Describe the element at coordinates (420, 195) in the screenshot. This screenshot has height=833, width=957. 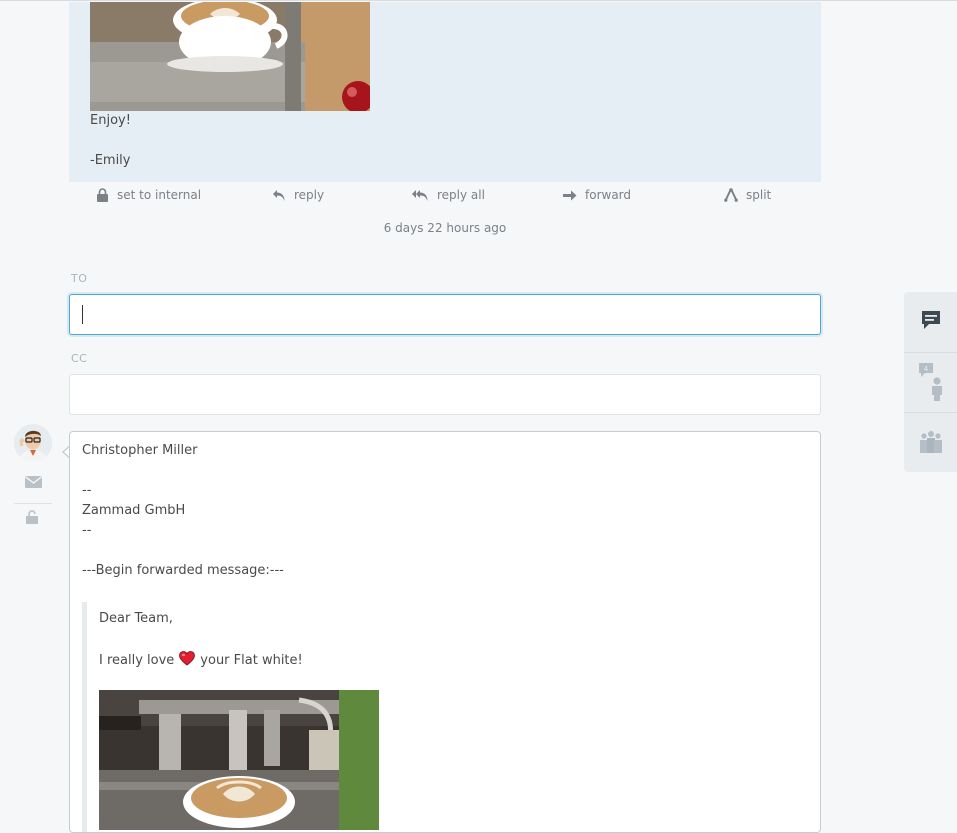
I see `reply-all-icon` at that location.